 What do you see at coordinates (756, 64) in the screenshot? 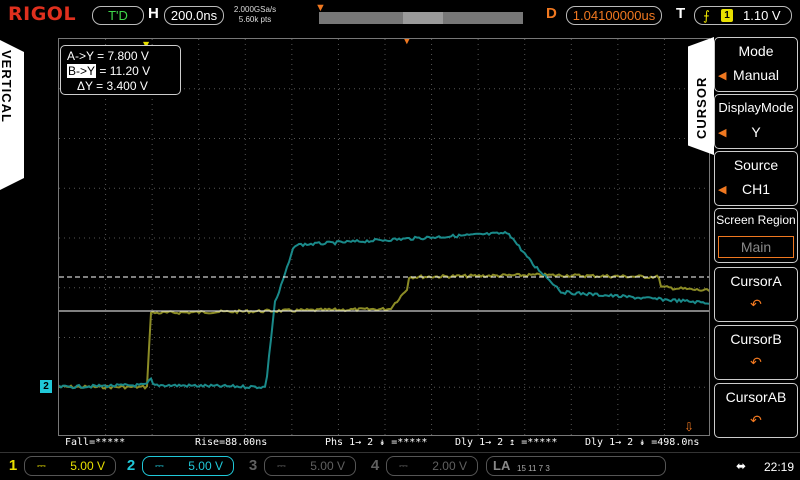
I see `mode-menu-item: Mode ◀ Manual` at bounding box center [756, 64].